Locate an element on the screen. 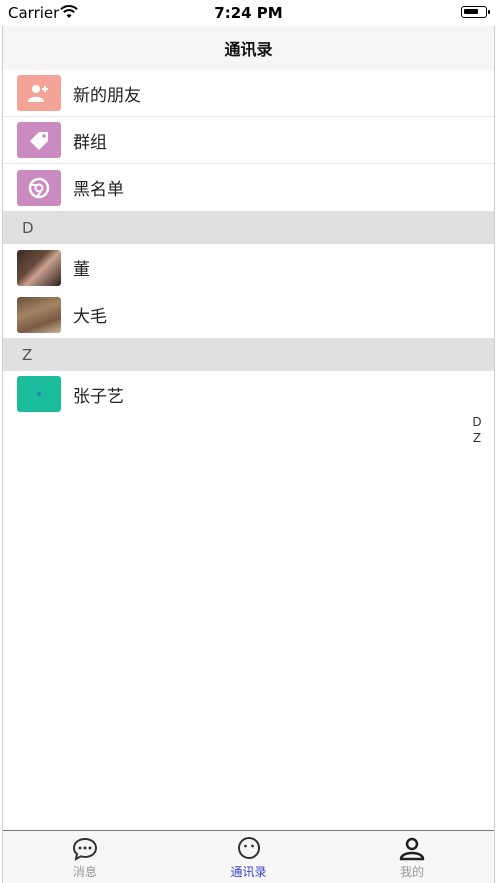  chat-bubble-icon is located at coordinates (84, 849).